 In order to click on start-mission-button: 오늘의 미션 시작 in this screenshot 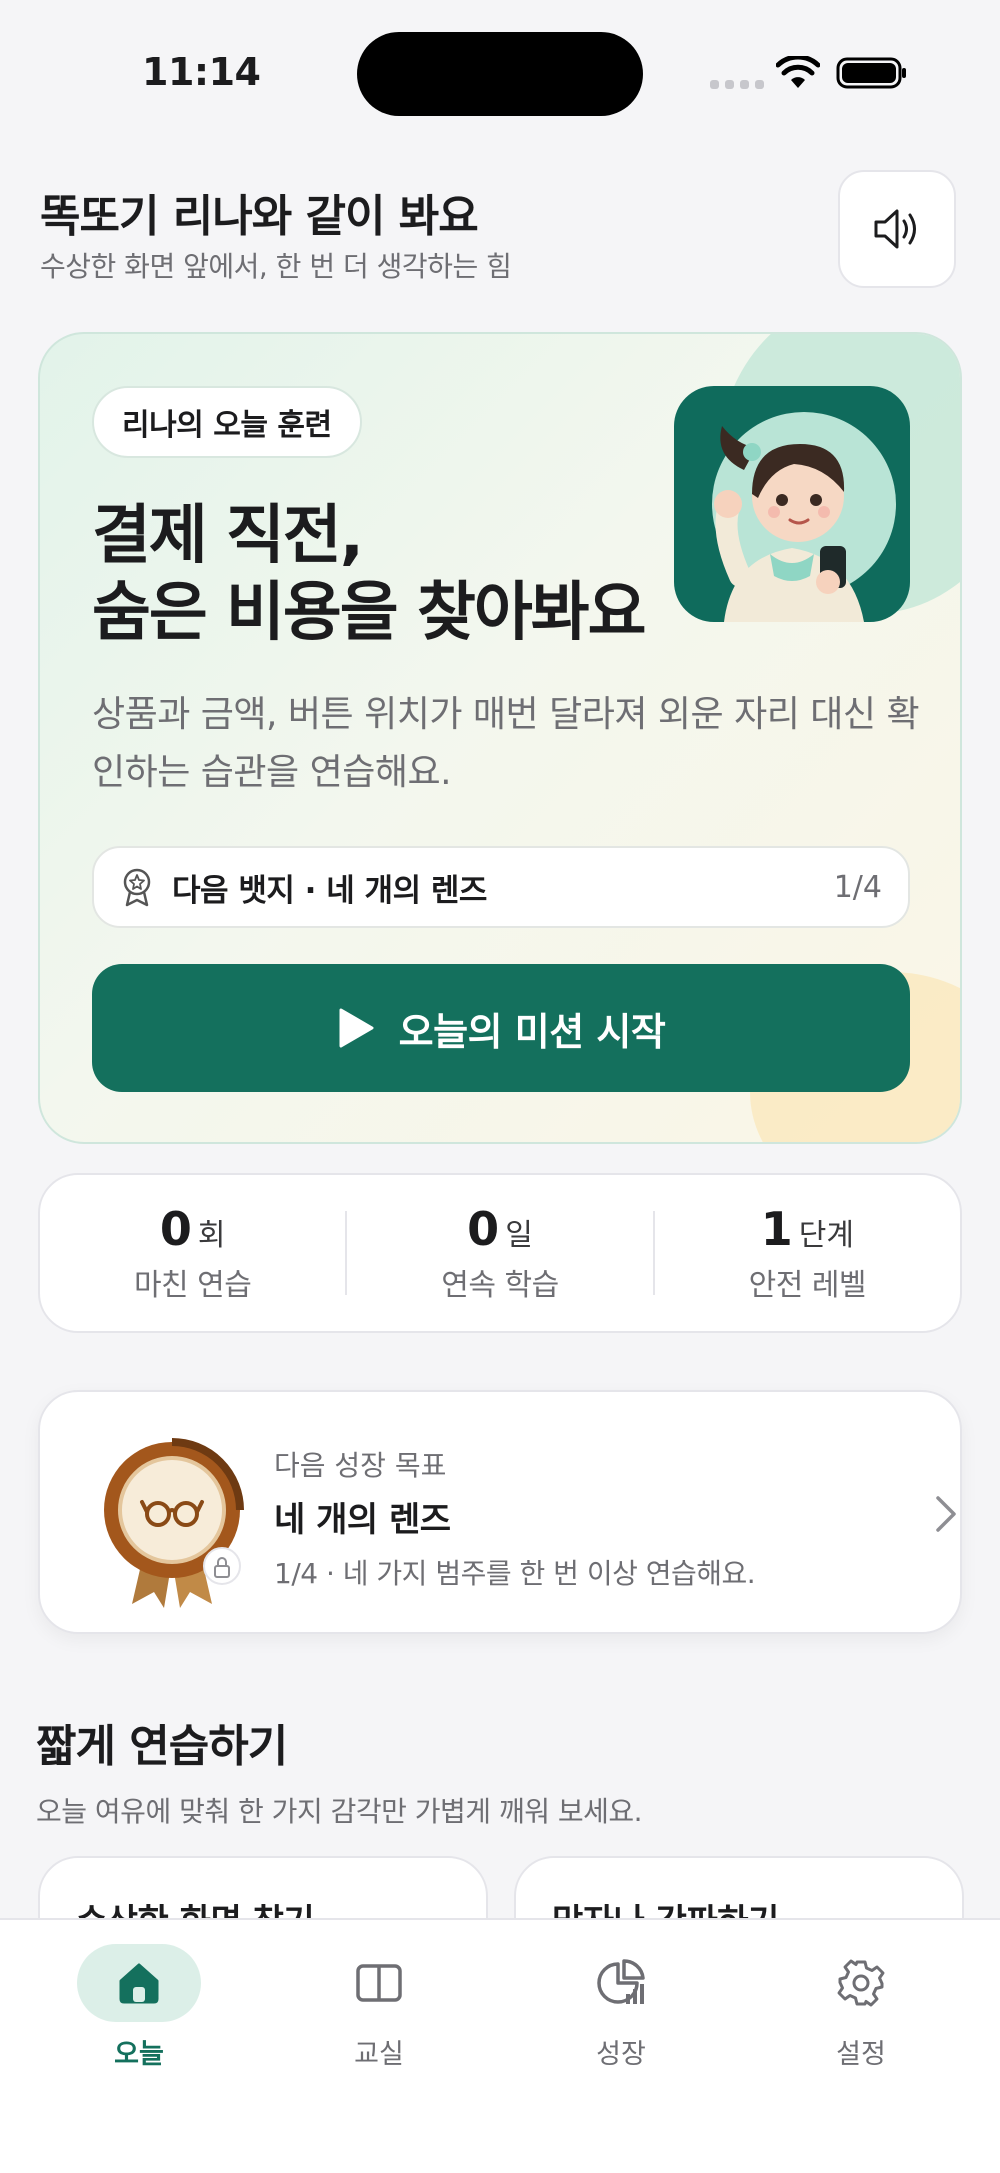, I will do `click(501, 1028)`.